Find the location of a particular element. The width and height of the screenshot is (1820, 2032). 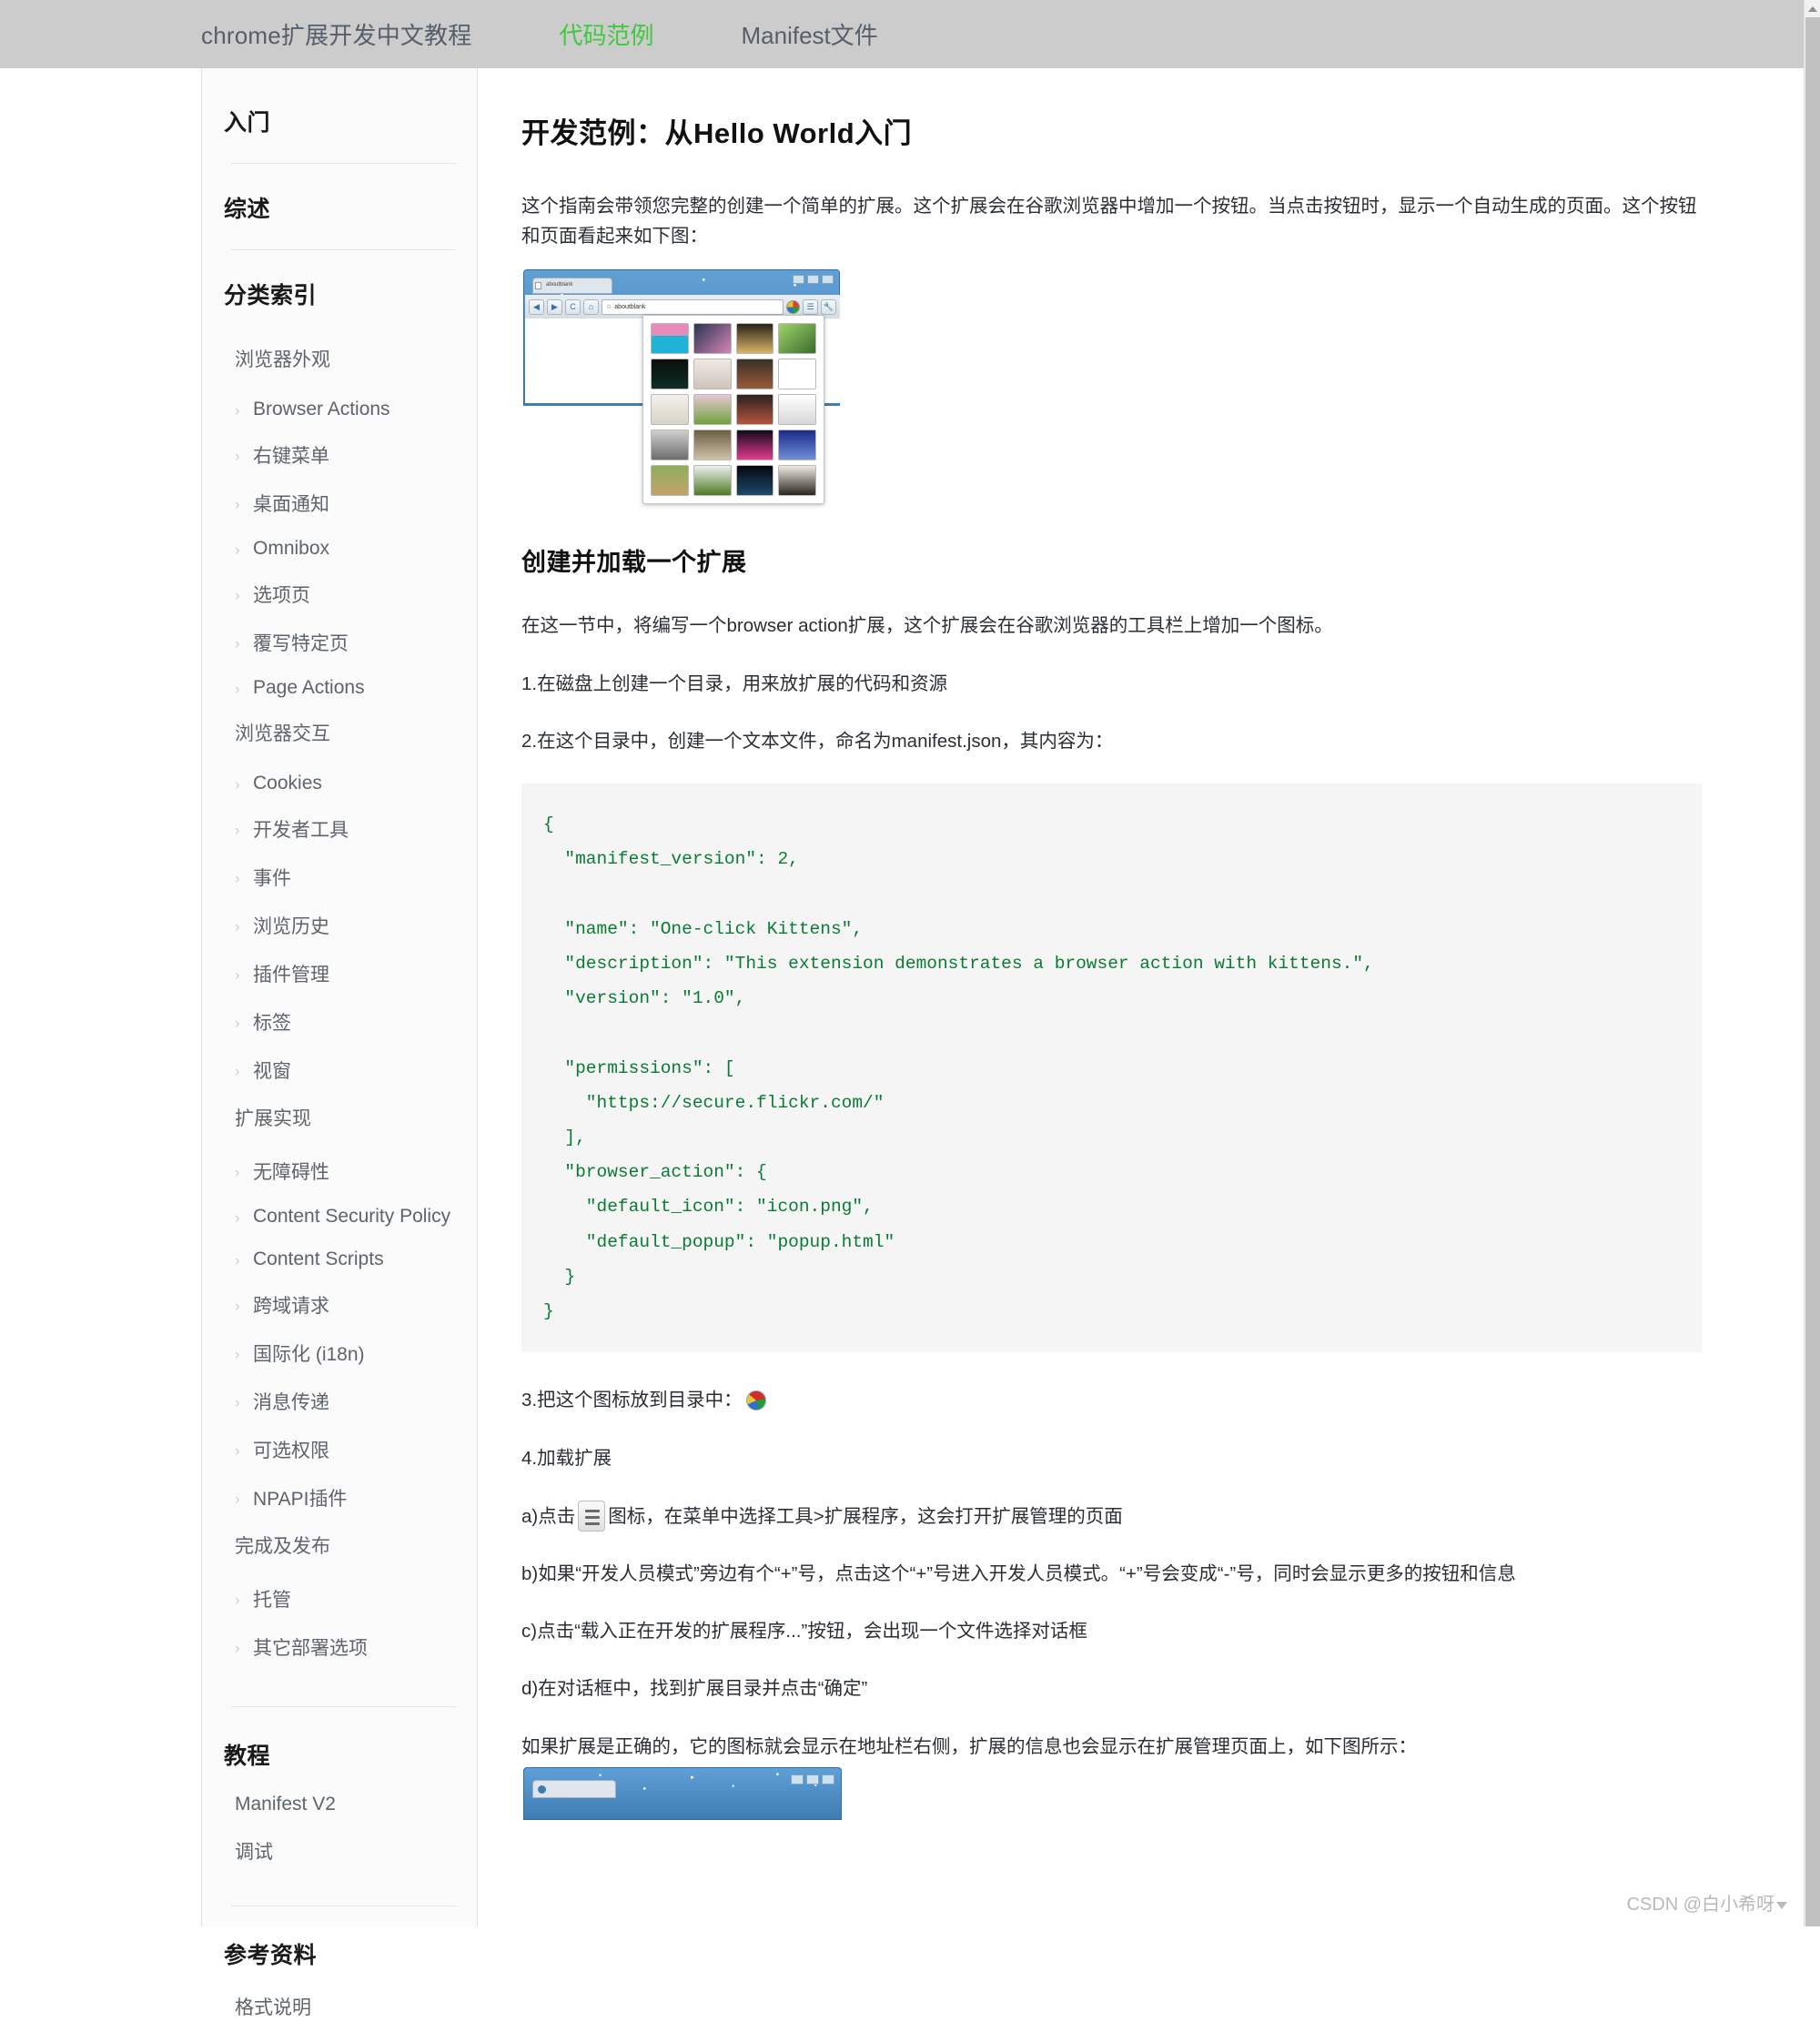

sidebar-item-override-pages: › 覆写特定页 is located at coordinates (346, 643).